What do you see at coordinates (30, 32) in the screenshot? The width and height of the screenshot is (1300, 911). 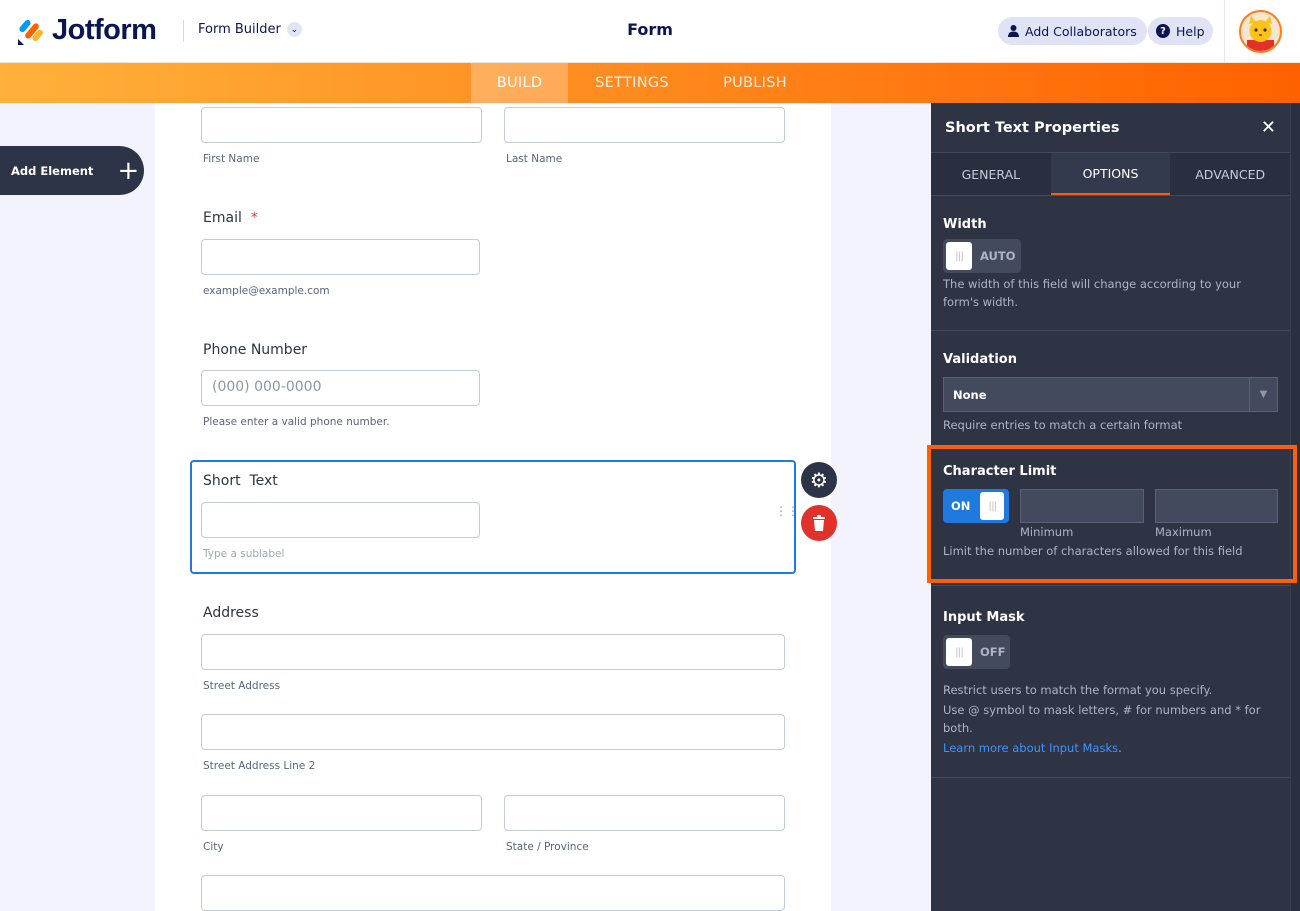 I see `jotform-logo-icon` at bounding box center [30, 32].